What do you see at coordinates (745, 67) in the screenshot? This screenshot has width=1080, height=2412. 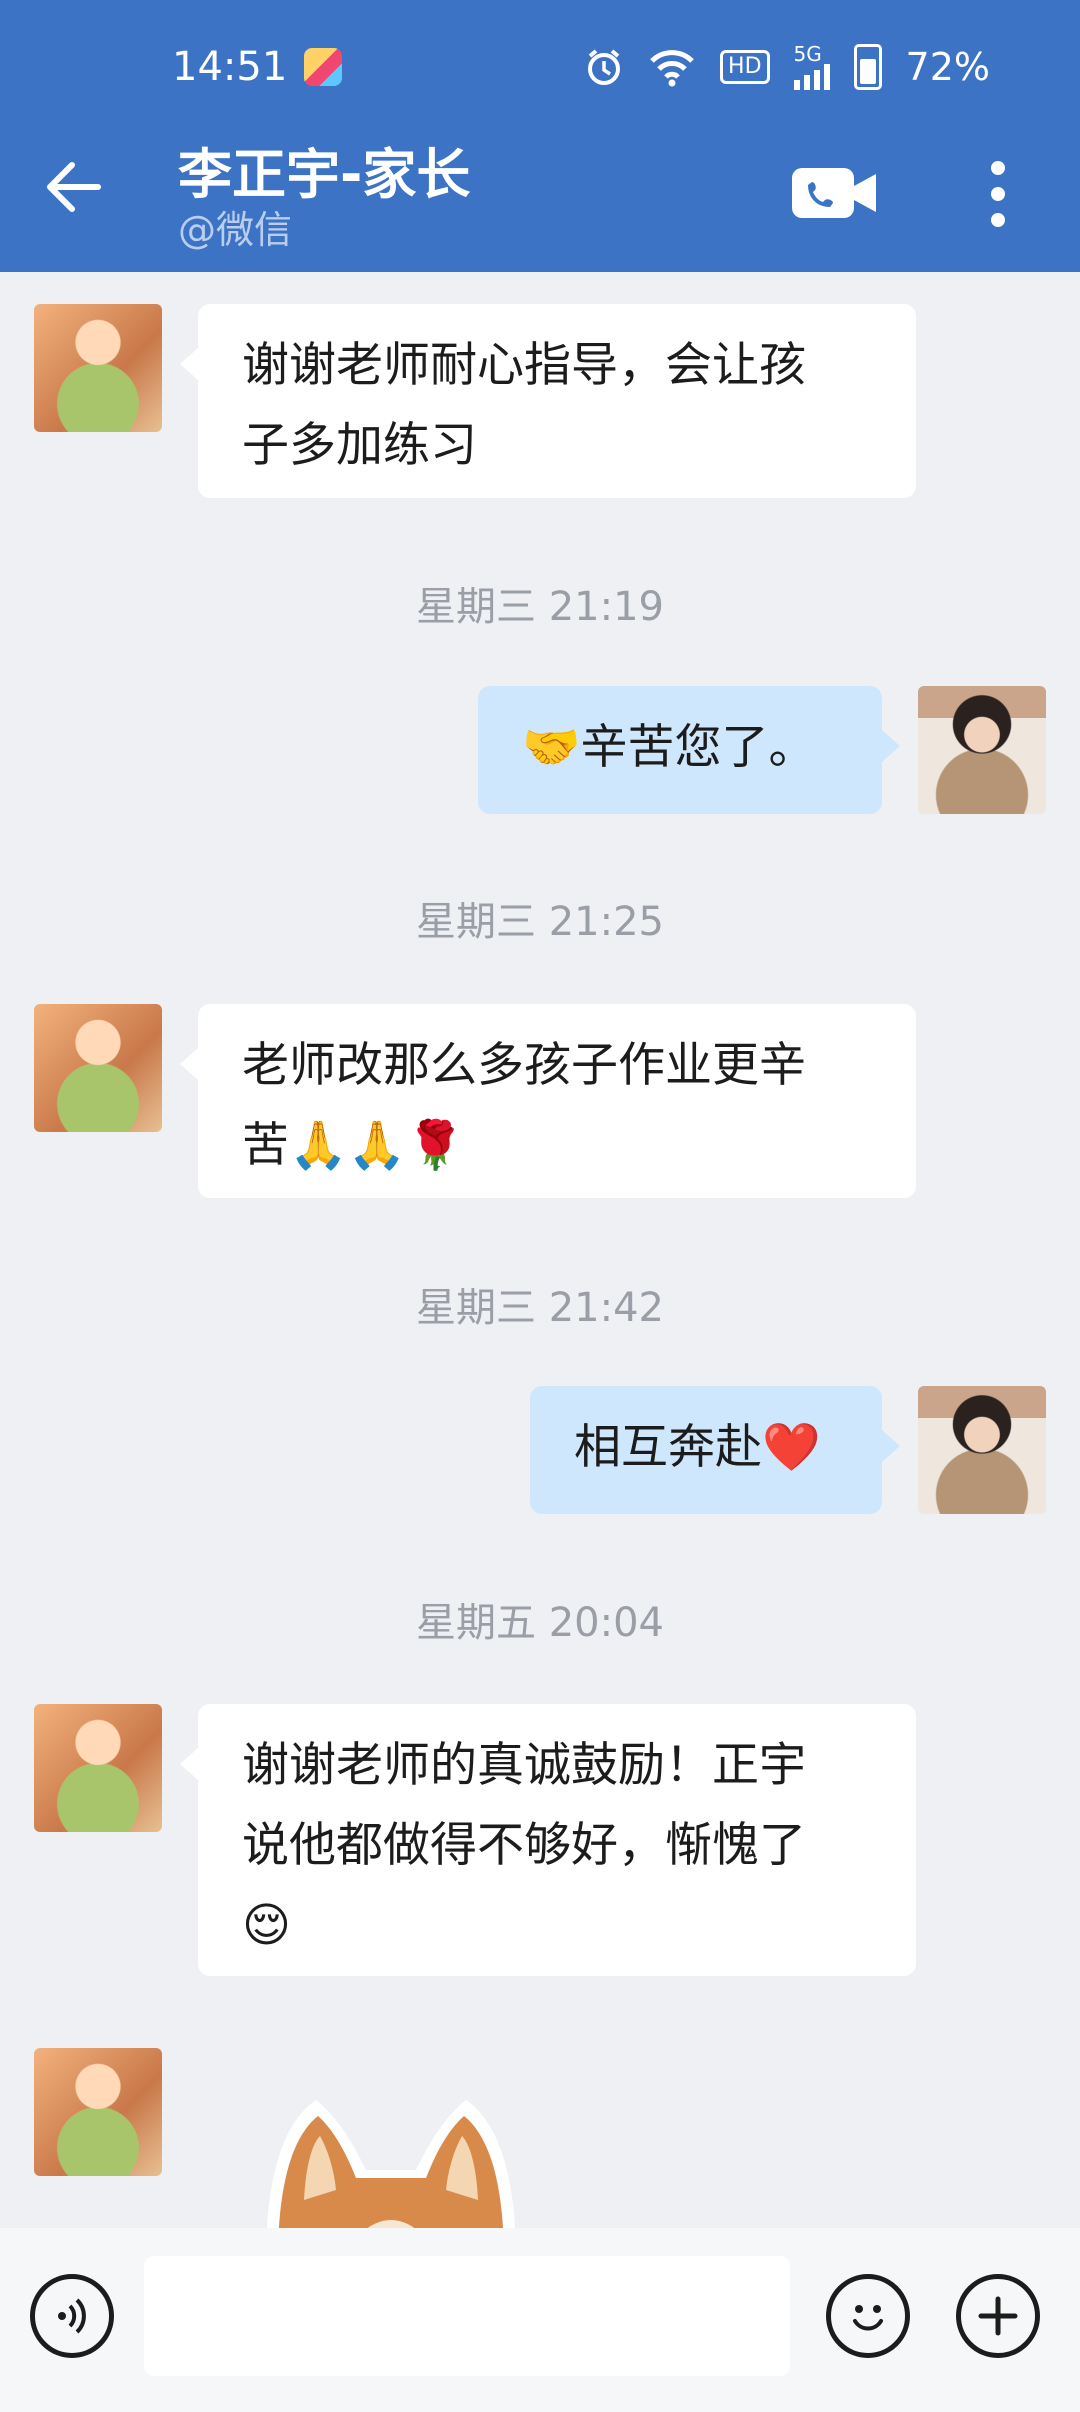 I see `hd-icon: HD` at bounding box center [745, 67].